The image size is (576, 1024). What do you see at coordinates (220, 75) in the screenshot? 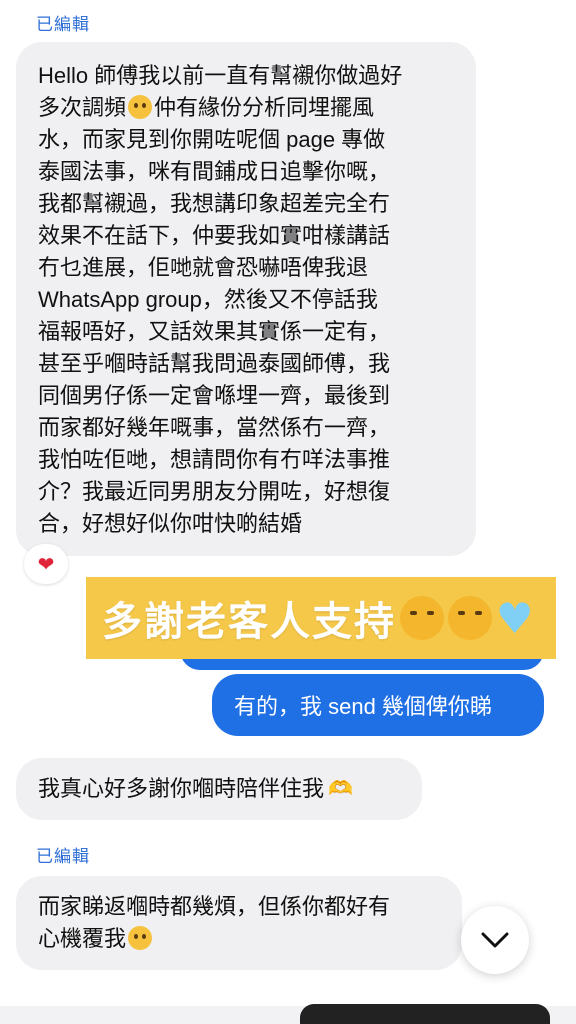
I see `message-line: Hello 師傅我以前一直有幫襯你做過好` at bounding box center [220, 75].